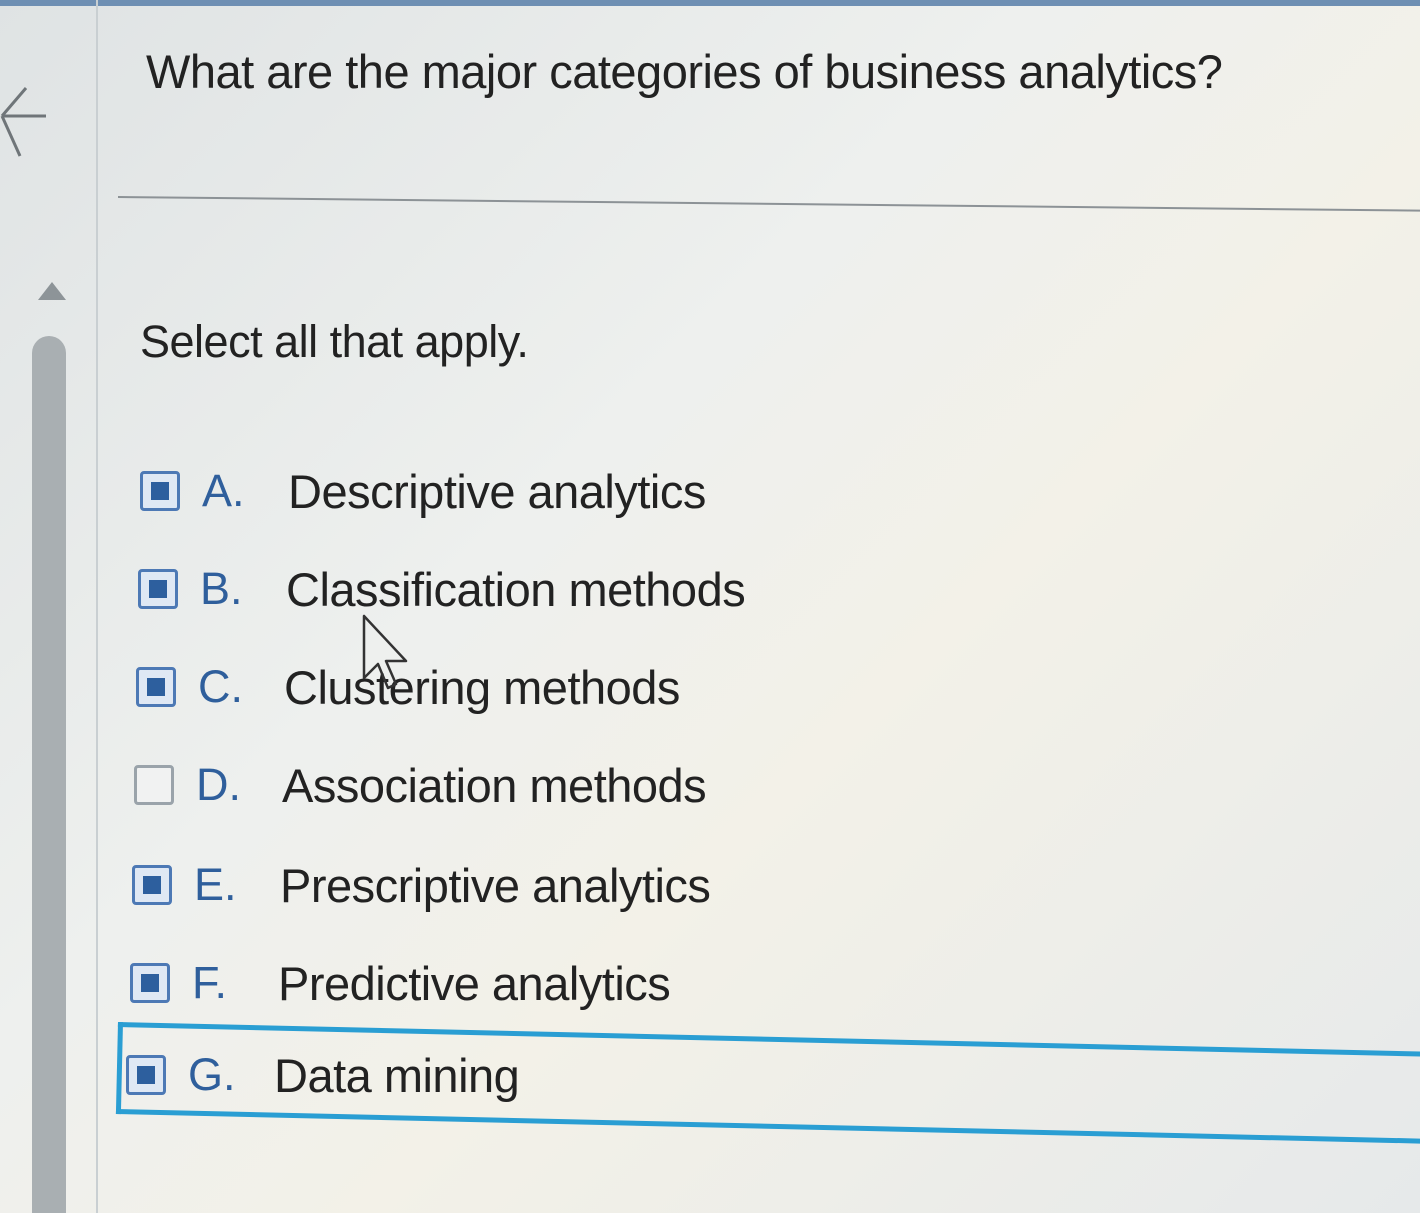  I want to click on option-letter: F., so click(210, 982).